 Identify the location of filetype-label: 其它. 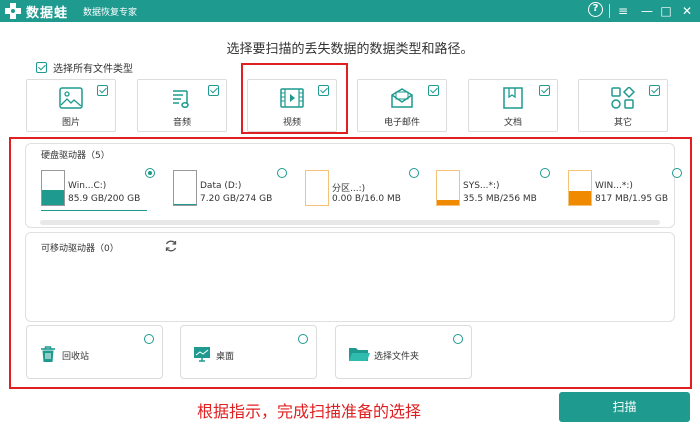
(622, 123).